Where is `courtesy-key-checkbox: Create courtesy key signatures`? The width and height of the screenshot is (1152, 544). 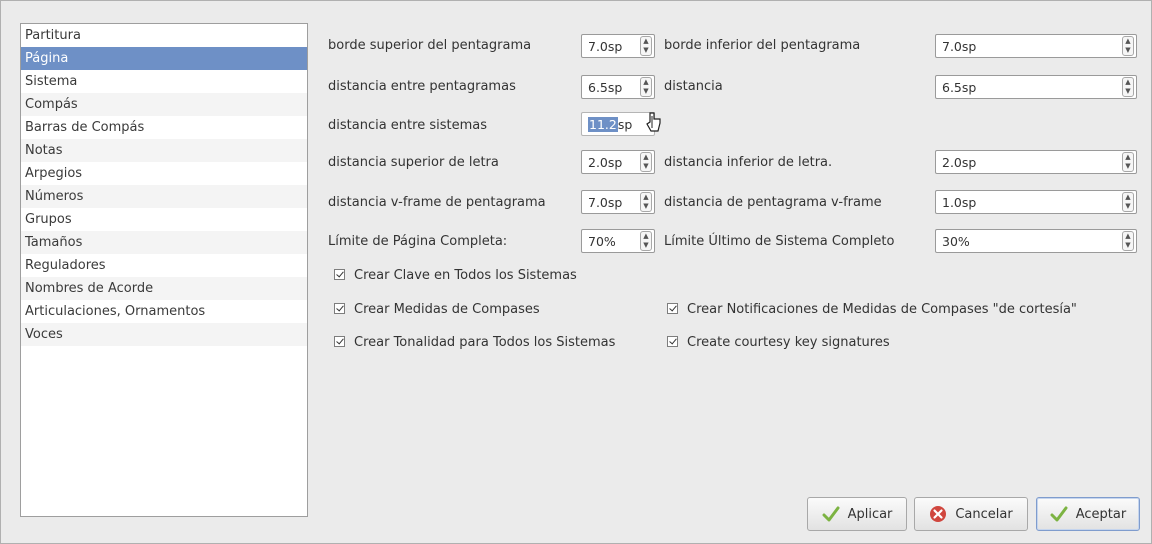
courtesy-key-checkbox: Create courtesy key signatures is located at coordinates (778, 342).